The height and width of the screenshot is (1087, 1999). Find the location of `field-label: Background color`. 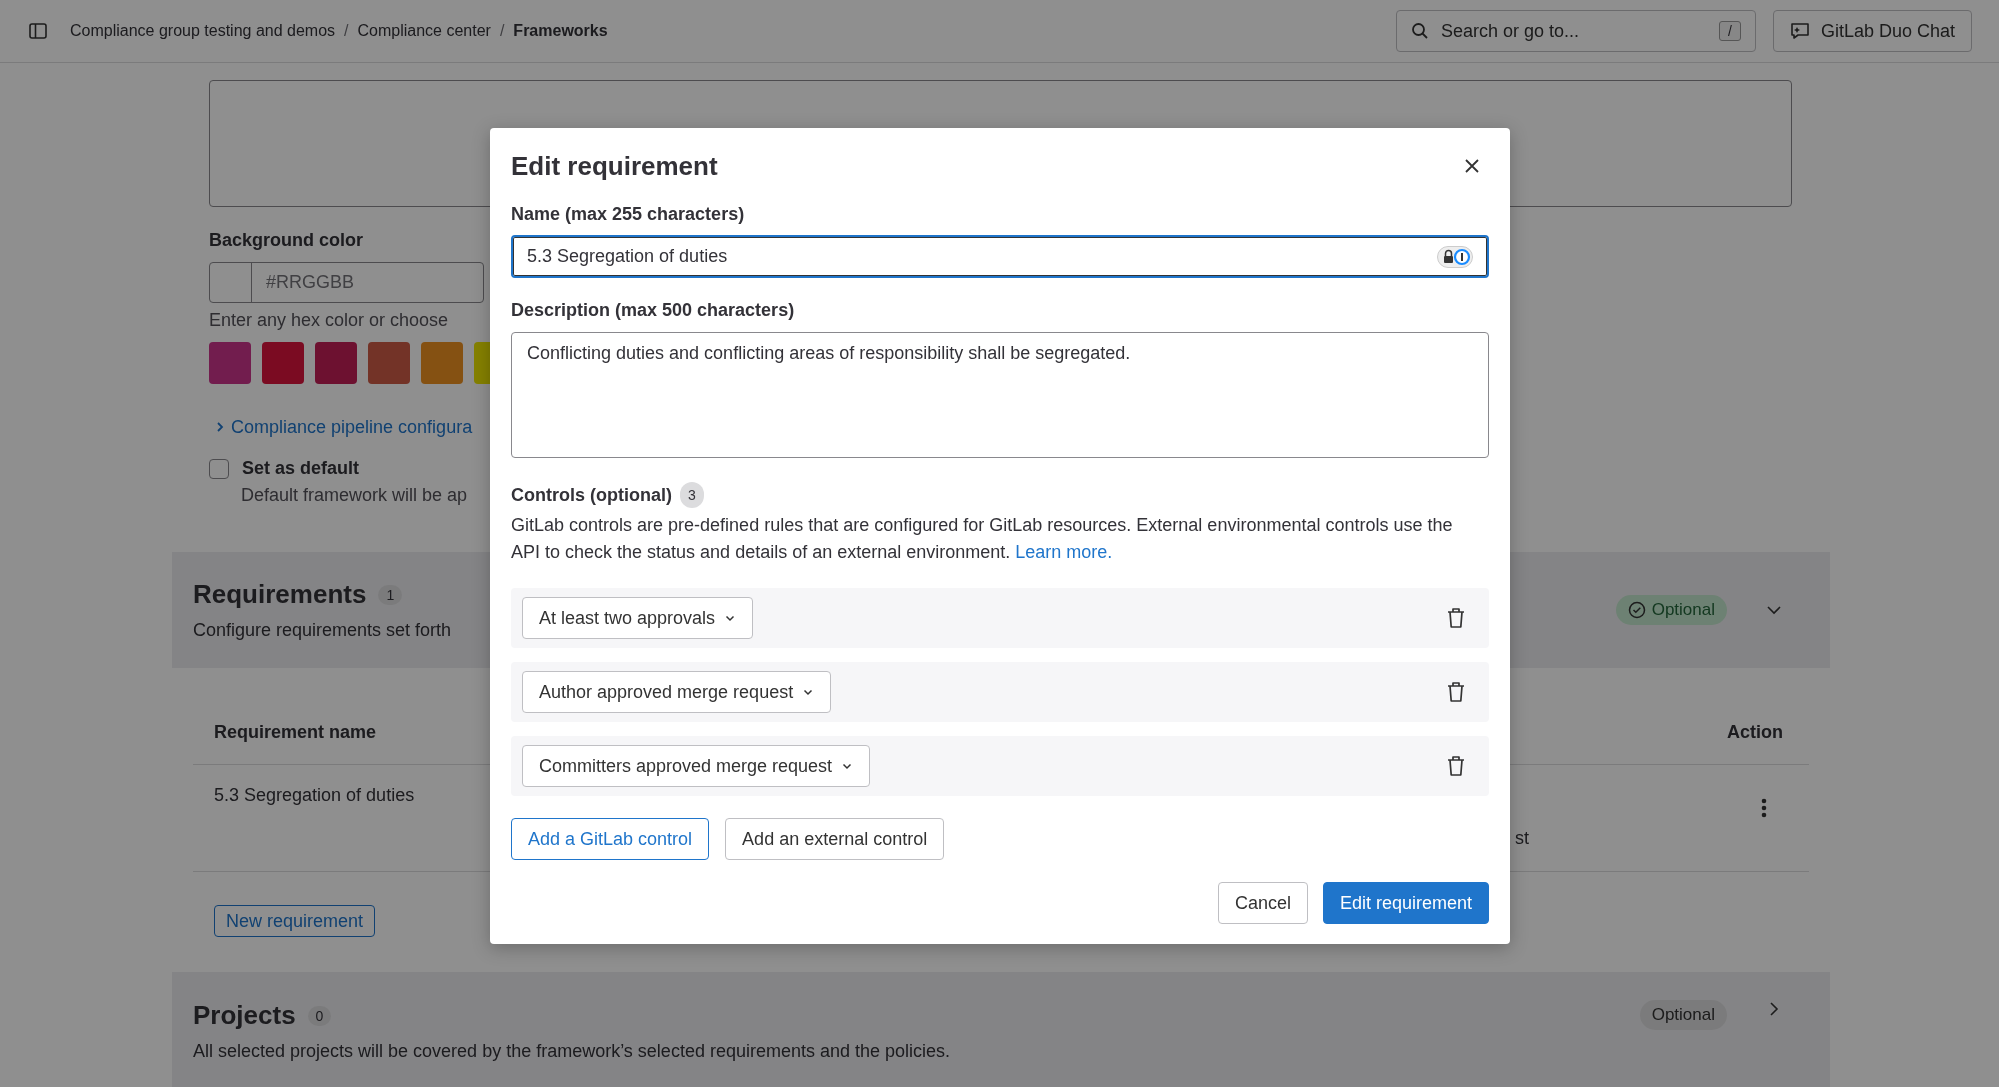

field-label: Background color is located at coordinates (287, 240).